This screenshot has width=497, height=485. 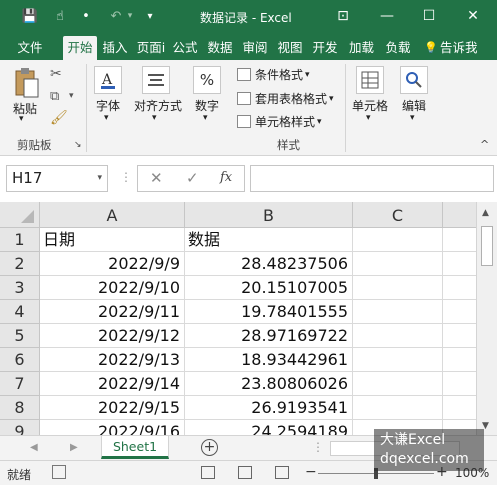 What do you see at coordinates (361, 48) in the screenshot?
I see `tab-addins: 加载` at bounding box center [361, 48].